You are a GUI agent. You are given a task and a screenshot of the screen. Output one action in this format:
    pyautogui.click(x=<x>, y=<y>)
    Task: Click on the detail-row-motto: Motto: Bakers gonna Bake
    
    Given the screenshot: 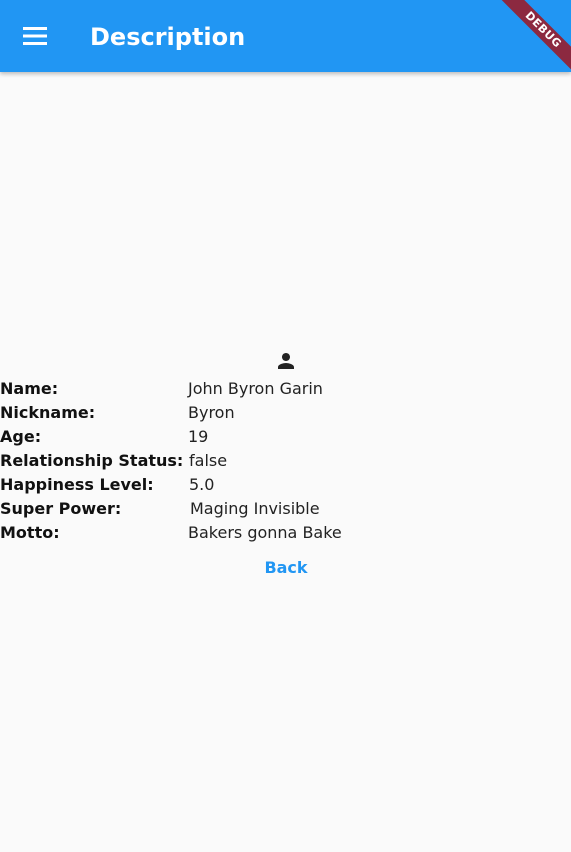 What is the action you would take?
    pyautogui.click(x=200, y=533)
    